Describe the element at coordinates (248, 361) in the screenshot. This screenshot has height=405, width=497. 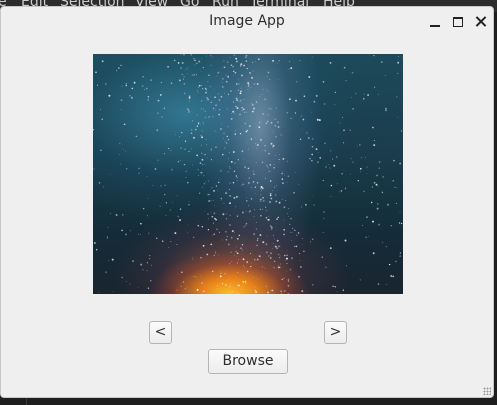
I see `browse-button: Browse` at that location.